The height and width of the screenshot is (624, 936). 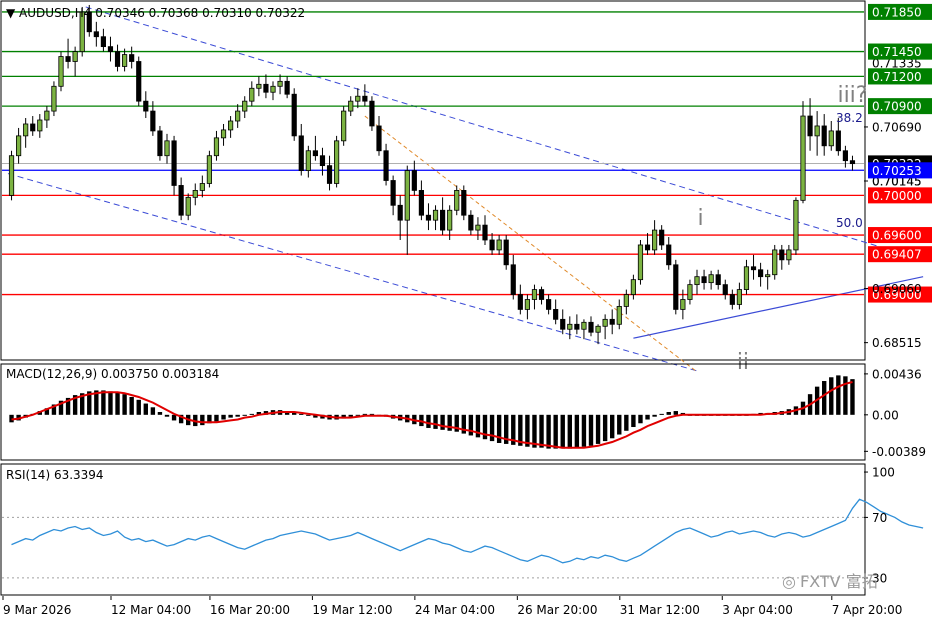 What do you see at coordinates (660, 610) in the screenshot?
I see `time-tick-label: 31 Mar 12:00` at bounding box center [660, 610].